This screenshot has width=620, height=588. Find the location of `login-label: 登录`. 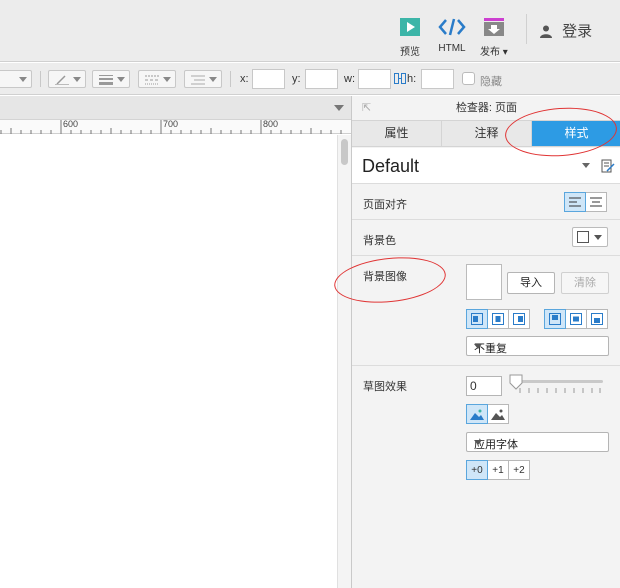

login-label: 登录 is located at coordinates (577, 31).